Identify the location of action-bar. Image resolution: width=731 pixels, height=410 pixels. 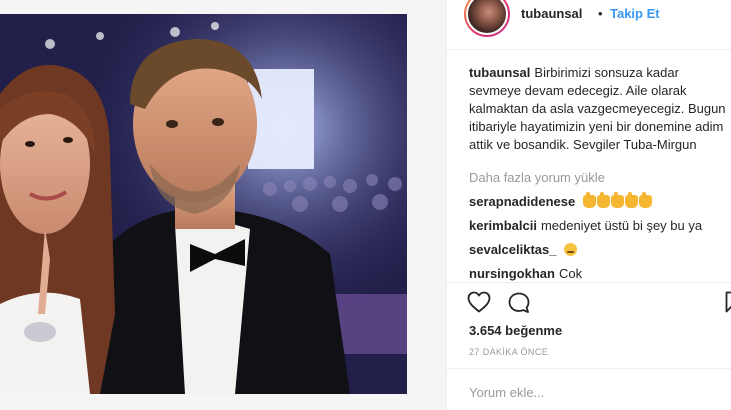
(599, 303).